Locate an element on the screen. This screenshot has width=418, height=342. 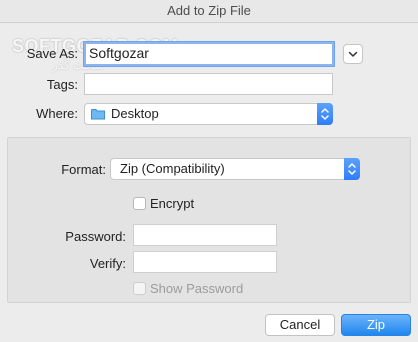
where-label: Where: is located at coordinates (57, 113).